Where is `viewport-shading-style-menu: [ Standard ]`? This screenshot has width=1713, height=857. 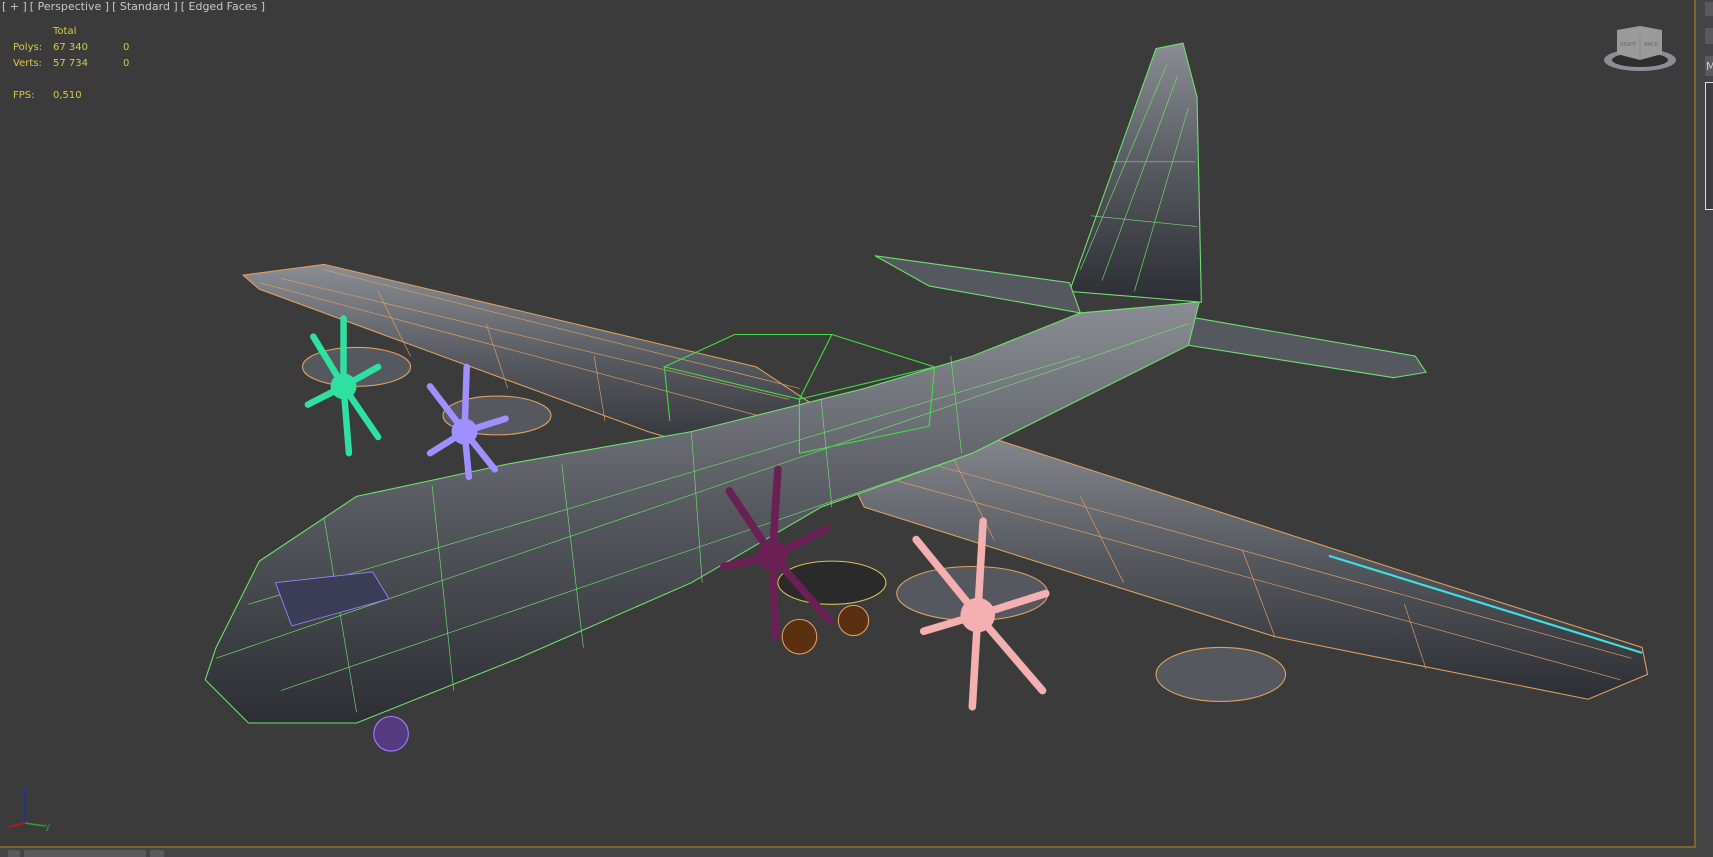
viewport-shading-style-menu: [ Standard ] is located at coordinates (145, 6).